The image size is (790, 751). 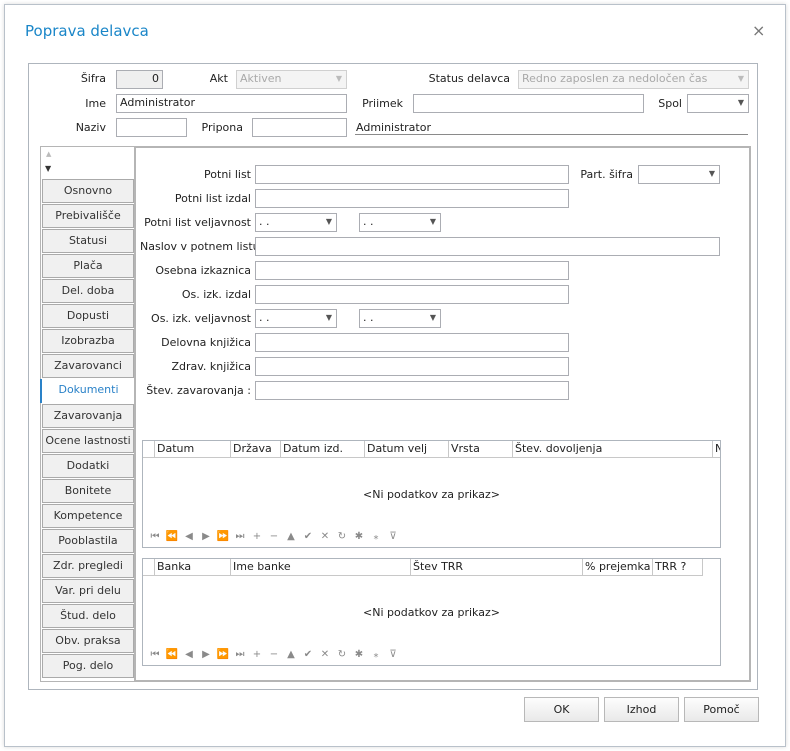 What do you see at coordinates (497, 567) in the screenshot?
I see `column-header: Štev TRR` at bounding box center [497, 567].